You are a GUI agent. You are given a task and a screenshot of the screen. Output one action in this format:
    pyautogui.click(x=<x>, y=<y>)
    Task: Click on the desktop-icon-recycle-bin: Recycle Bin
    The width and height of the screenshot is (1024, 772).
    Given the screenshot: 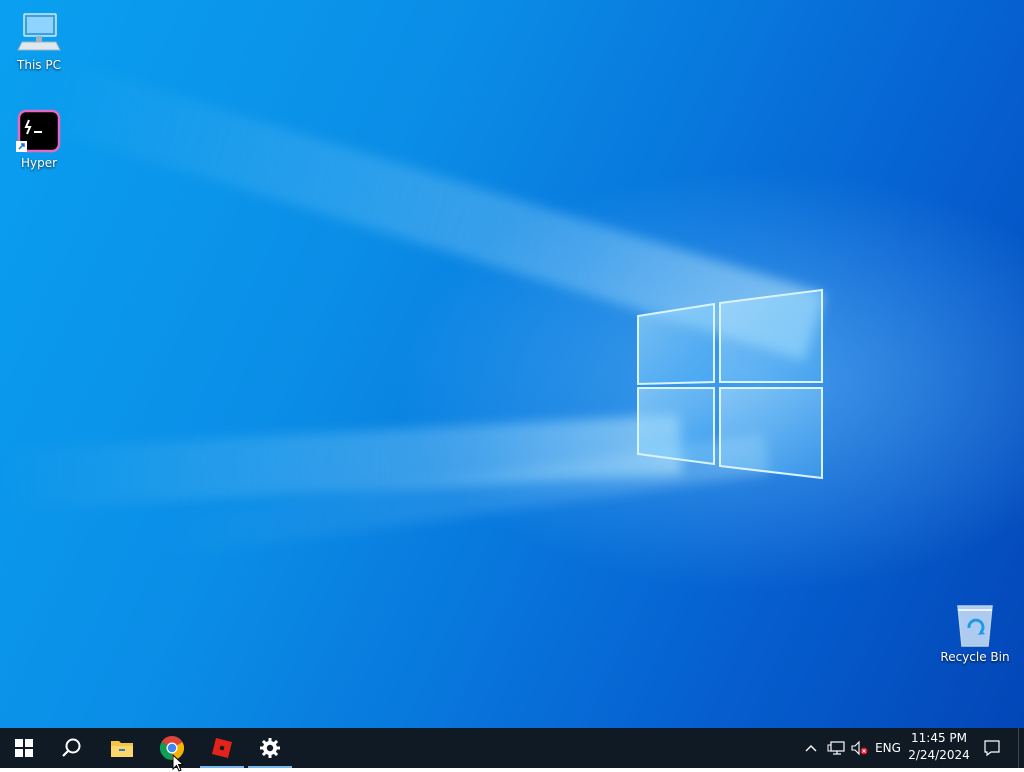 What is the action you would take?
    pyautogui.click(x=975, y=633)
    